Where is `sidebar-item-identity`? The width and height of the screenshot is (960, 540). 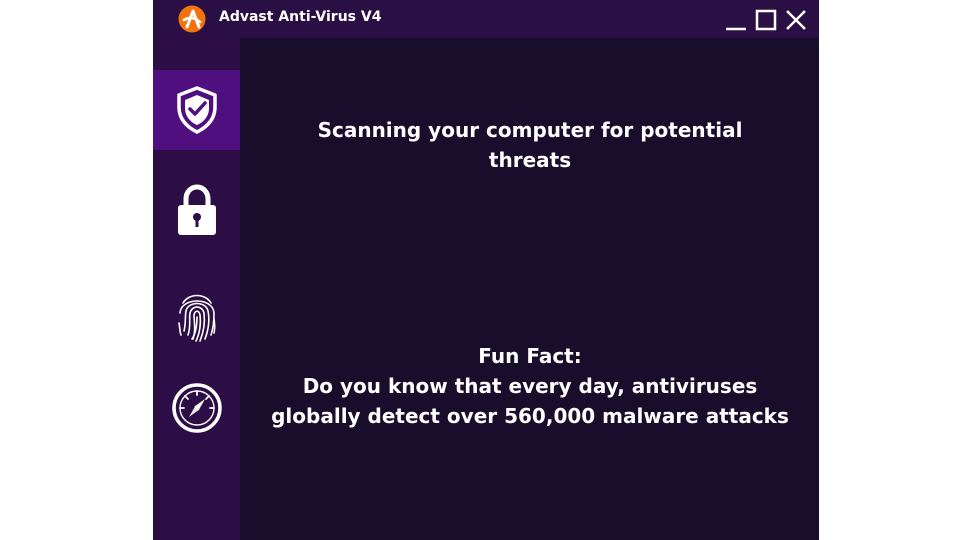
sidebar-item-identity is located at coordinates (196, 316).